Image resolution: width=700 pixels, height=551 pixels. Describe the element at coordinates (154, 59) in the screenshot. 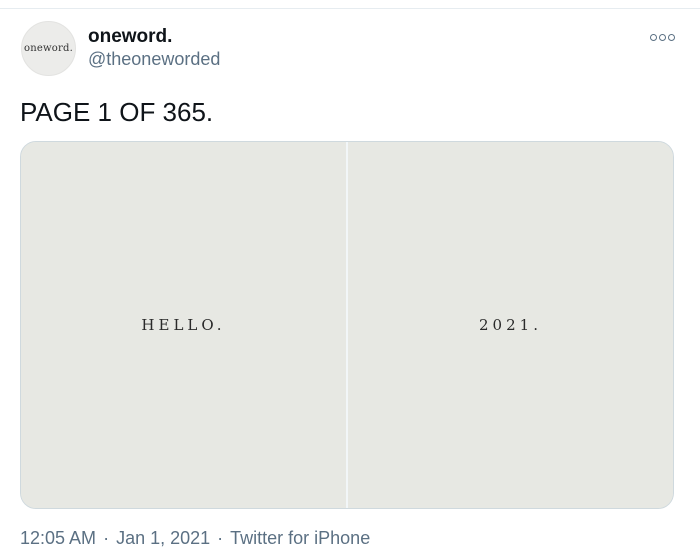

I see `user-handle: @theoneworded` at that location.